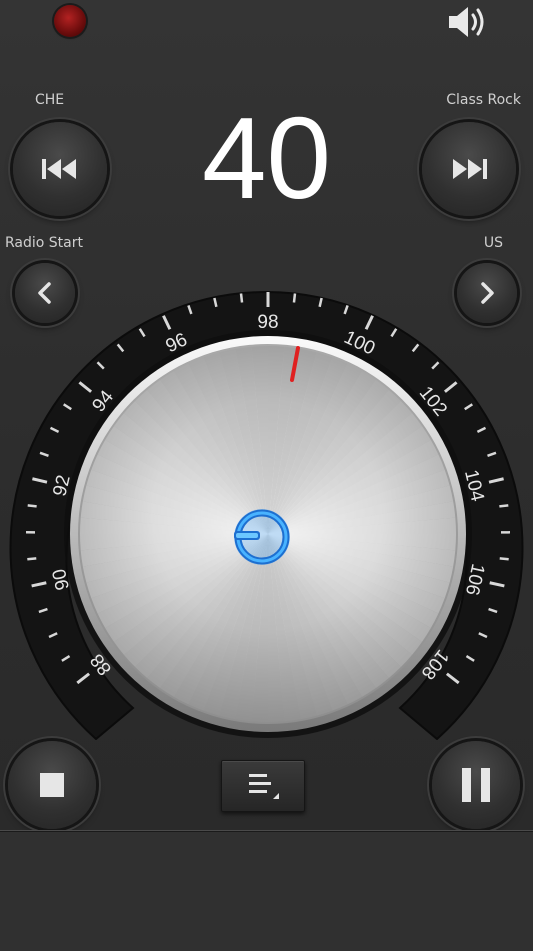 The image size is (533, 951). I want to click on menu-list-icon, so click(263, 786).